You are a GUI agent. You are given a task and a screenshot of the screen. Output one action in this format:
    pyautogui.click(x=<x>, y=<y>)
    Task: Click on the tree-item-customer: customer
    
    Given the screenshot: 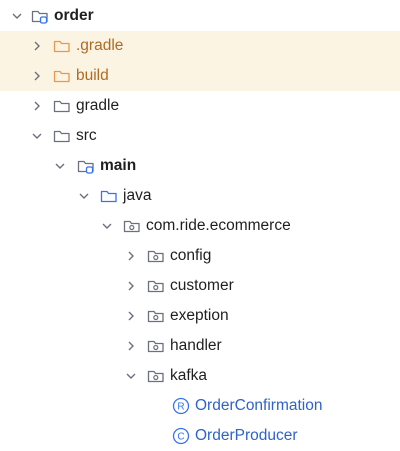 What is the action you would take?
    pyautogui.click(x=200, y=286)
    